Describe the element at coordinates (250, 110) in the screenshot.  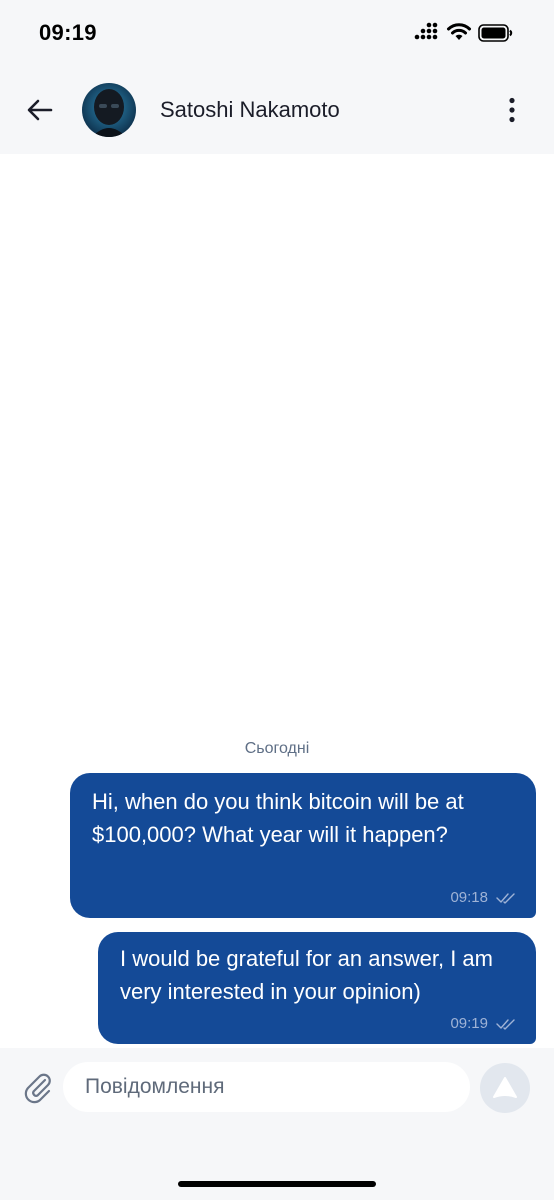
I see `contact-name: Satoshi Nakamoto` at that location.